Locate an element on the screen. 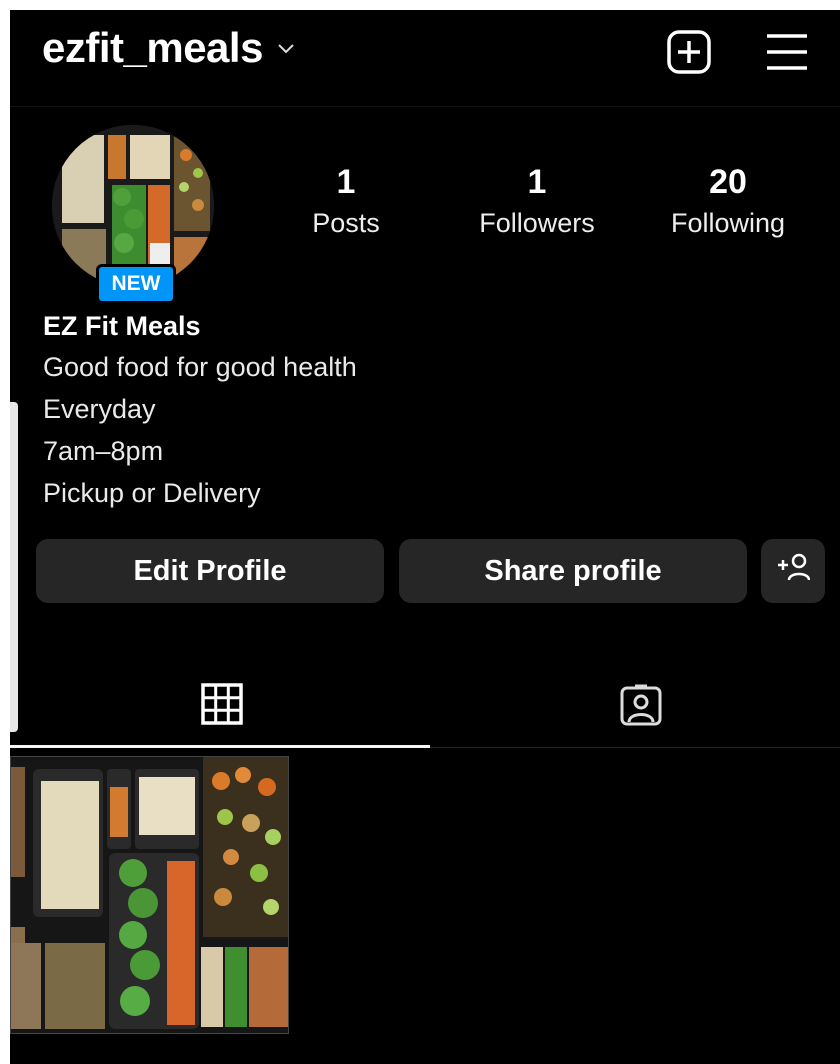 The image size is (840, 1064). bio-line: Good food for good health is located at coordinates (200, 367).